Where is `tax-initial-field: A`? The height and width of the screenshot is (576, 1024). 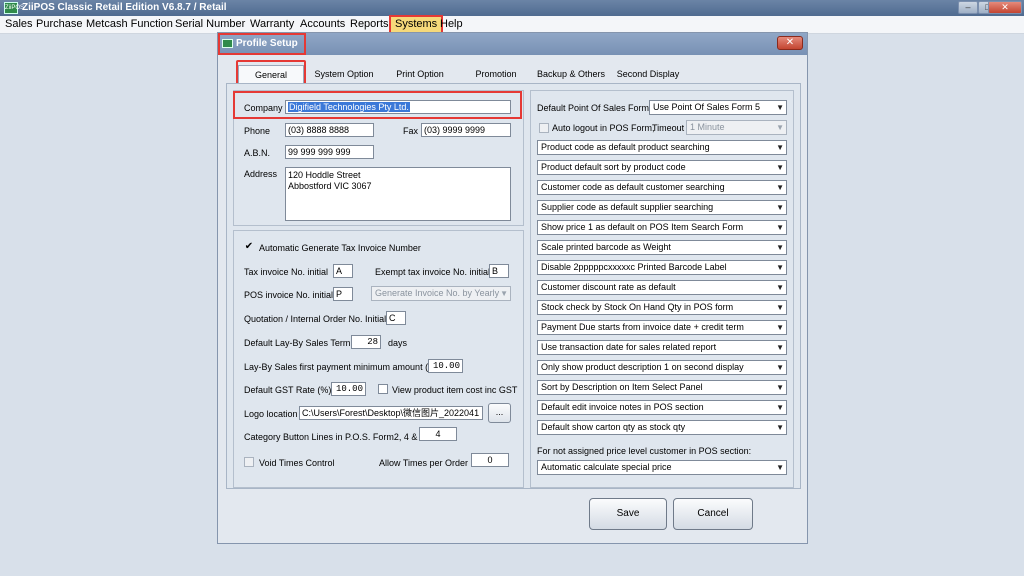 tax-initial-field: A is located at coordinates (343, 271).